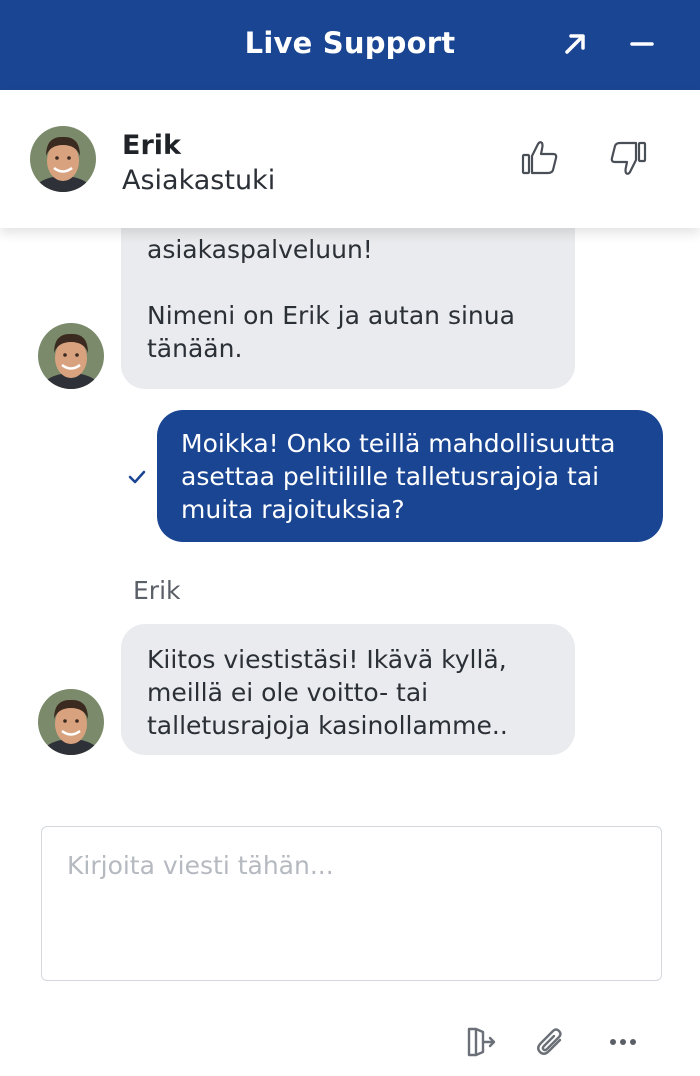 This screenshot has height=1076, width=700. I want to click on thumbs-up-icon, so click(539, 158).